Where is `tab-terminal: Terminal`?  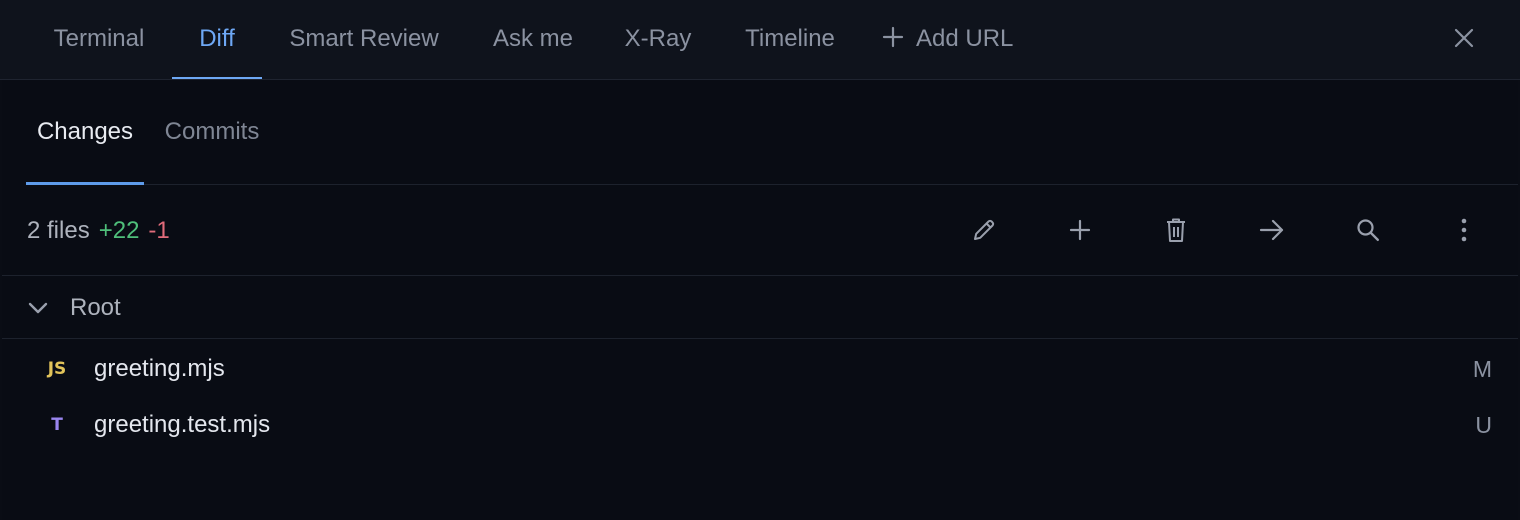
tab-terminal: Terminal is located at coordinates (99, 39).